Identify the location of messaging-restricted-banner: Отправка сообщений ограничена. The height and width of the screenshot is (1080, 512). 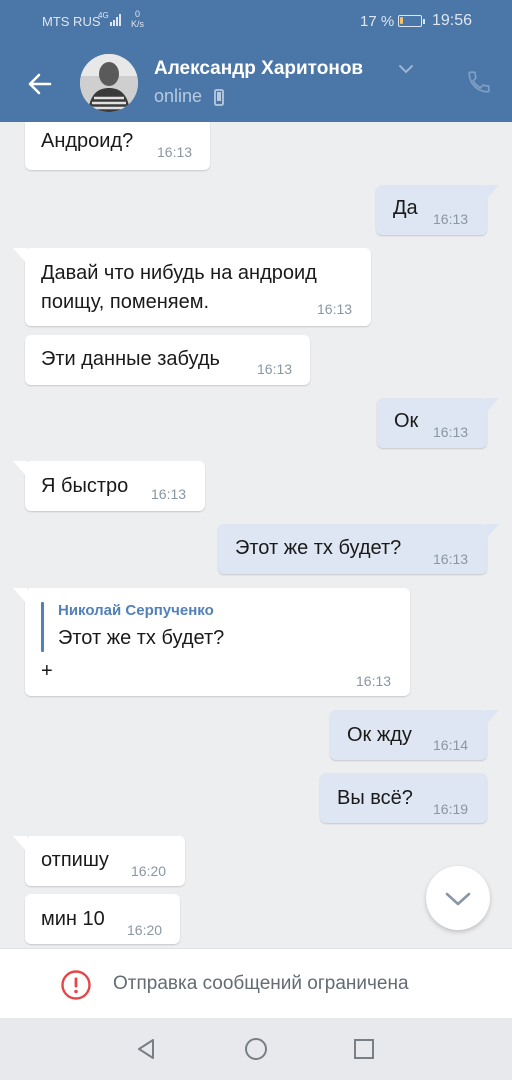
(256, 983).